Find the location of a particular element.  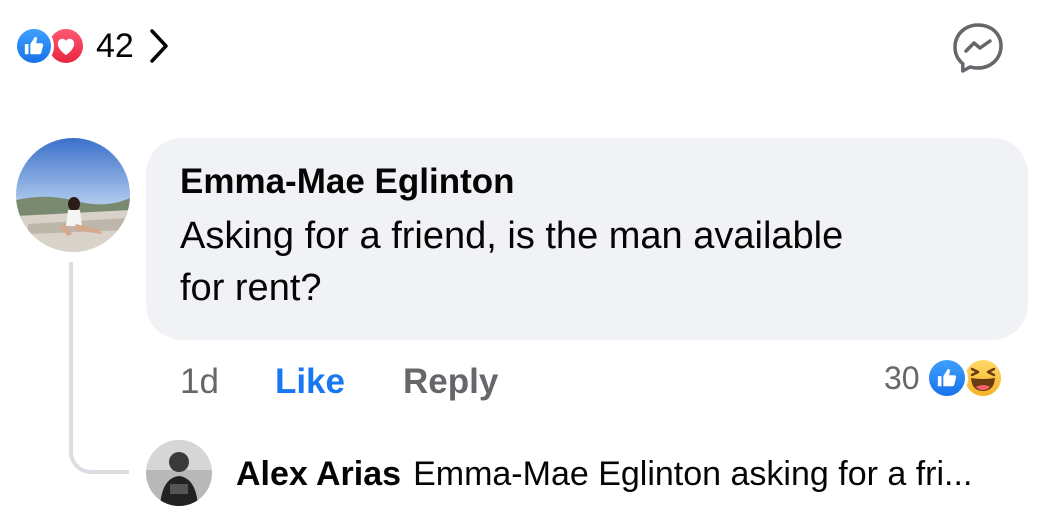

chevron-right-icon is located at coordinates (159, 46).